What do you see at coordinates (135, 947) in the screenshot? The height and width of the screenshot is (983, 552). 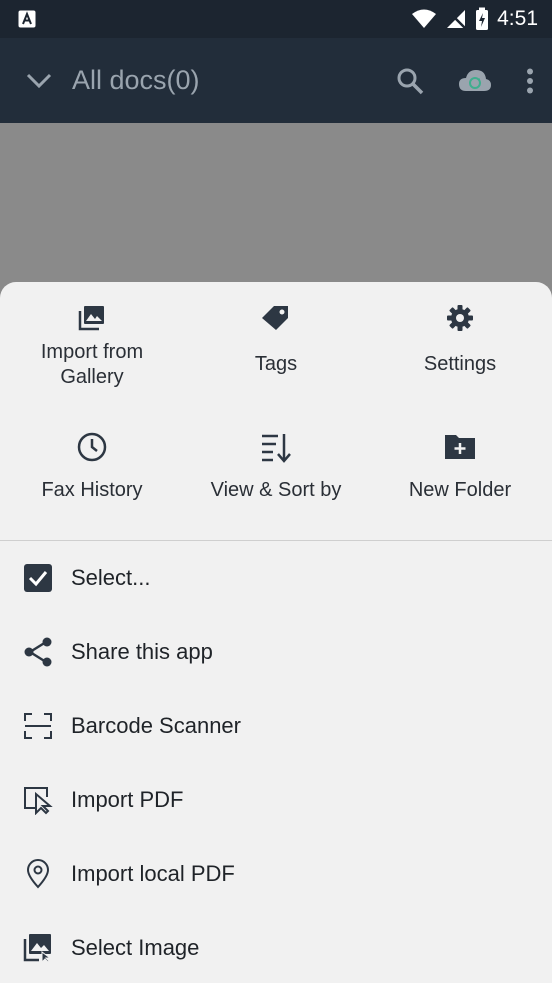 I see `list-item-label: Select Image` at bounding box center [135, 947].